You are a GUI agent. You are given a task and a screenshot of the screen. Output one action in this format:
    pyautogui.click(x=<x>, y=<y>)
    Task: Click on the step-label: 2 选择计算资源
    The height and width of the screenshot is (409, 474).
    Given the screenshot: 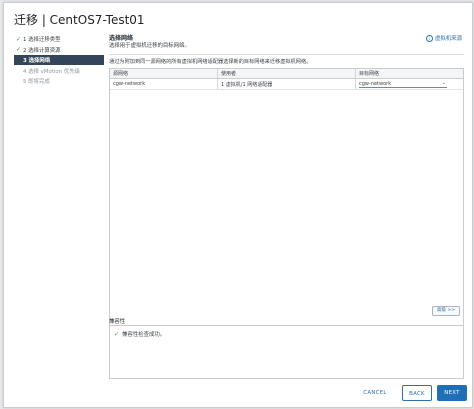 What is the action you would take?
    pyautogui.click(x=42, y=50)
    